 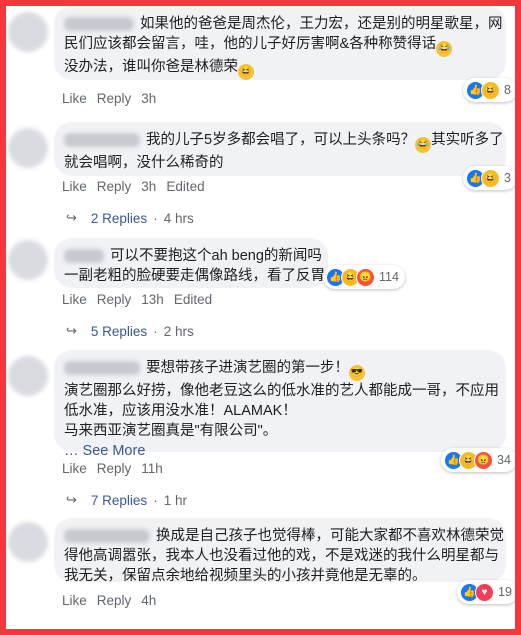 I want to click on comment-text-line: 得他高调嚣张，我本人也没看过他的戏，不是戏迷的我什么明星都与, so click(x=281, y=556).